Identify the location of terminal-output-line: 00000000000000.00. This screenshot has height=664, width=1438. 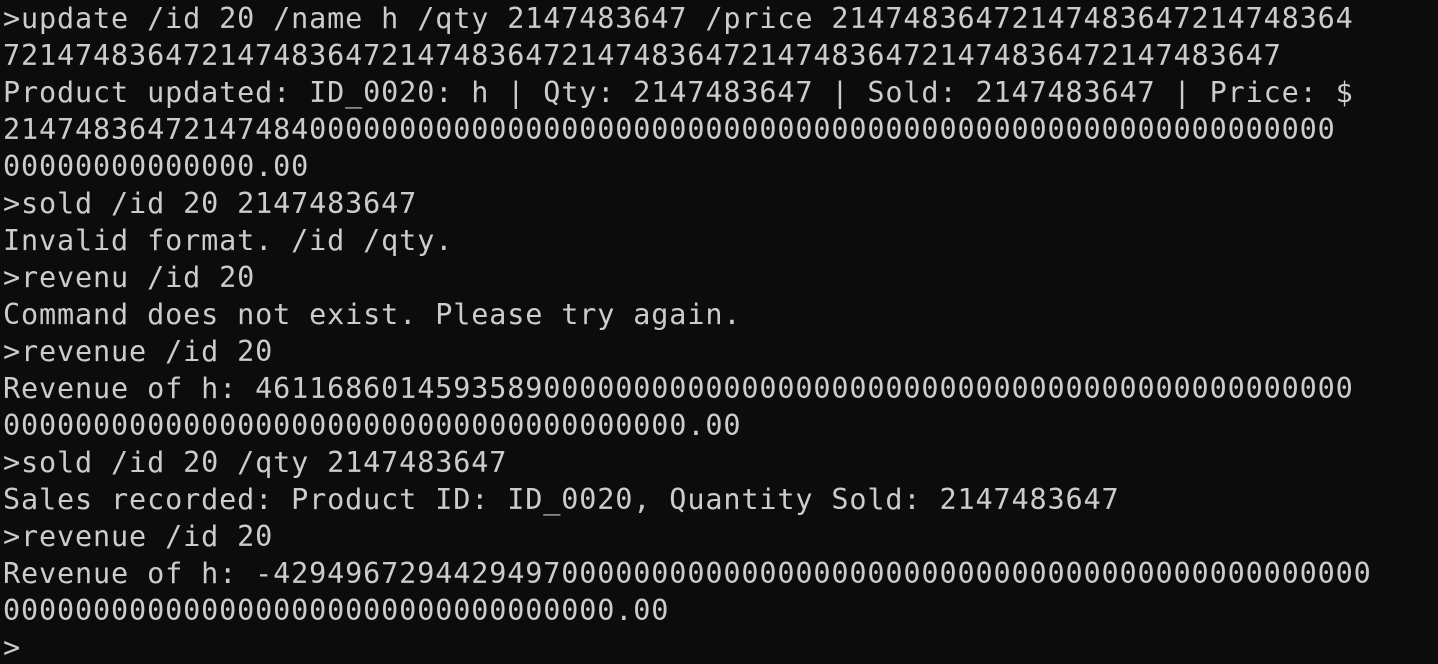
(156, 166).